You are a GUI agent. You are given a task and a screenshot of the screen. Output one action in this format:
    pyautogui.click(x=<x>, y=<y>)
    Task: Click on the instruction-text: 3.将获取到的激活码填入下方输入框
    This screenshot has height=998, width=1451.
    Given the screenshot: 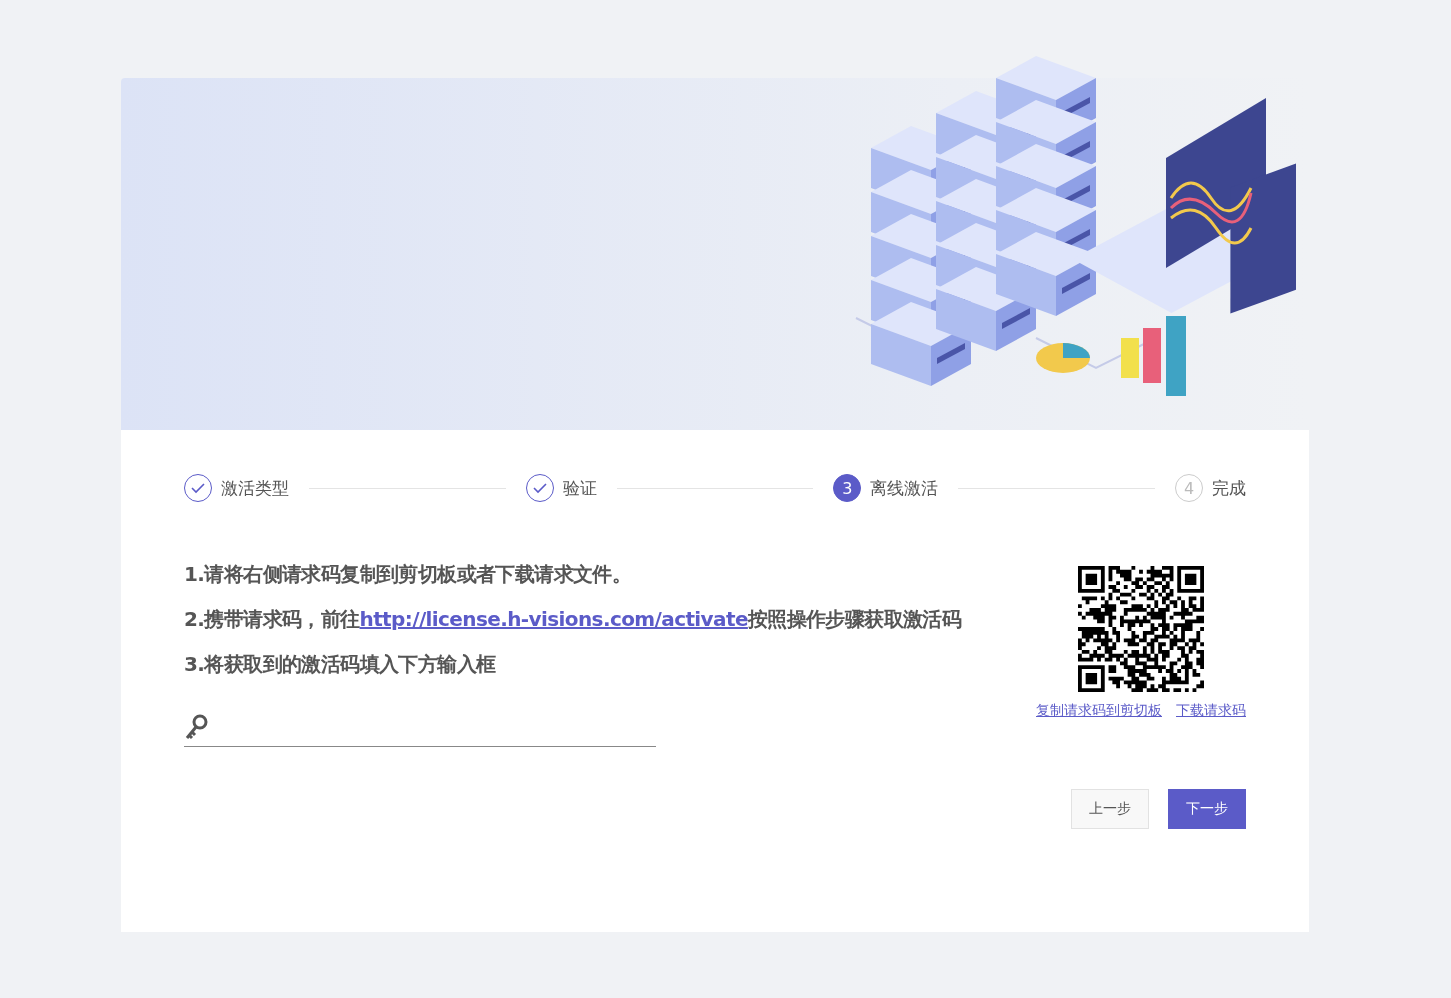 What is the action you would take?
    pyautogui.click(x=340, y=664)
    